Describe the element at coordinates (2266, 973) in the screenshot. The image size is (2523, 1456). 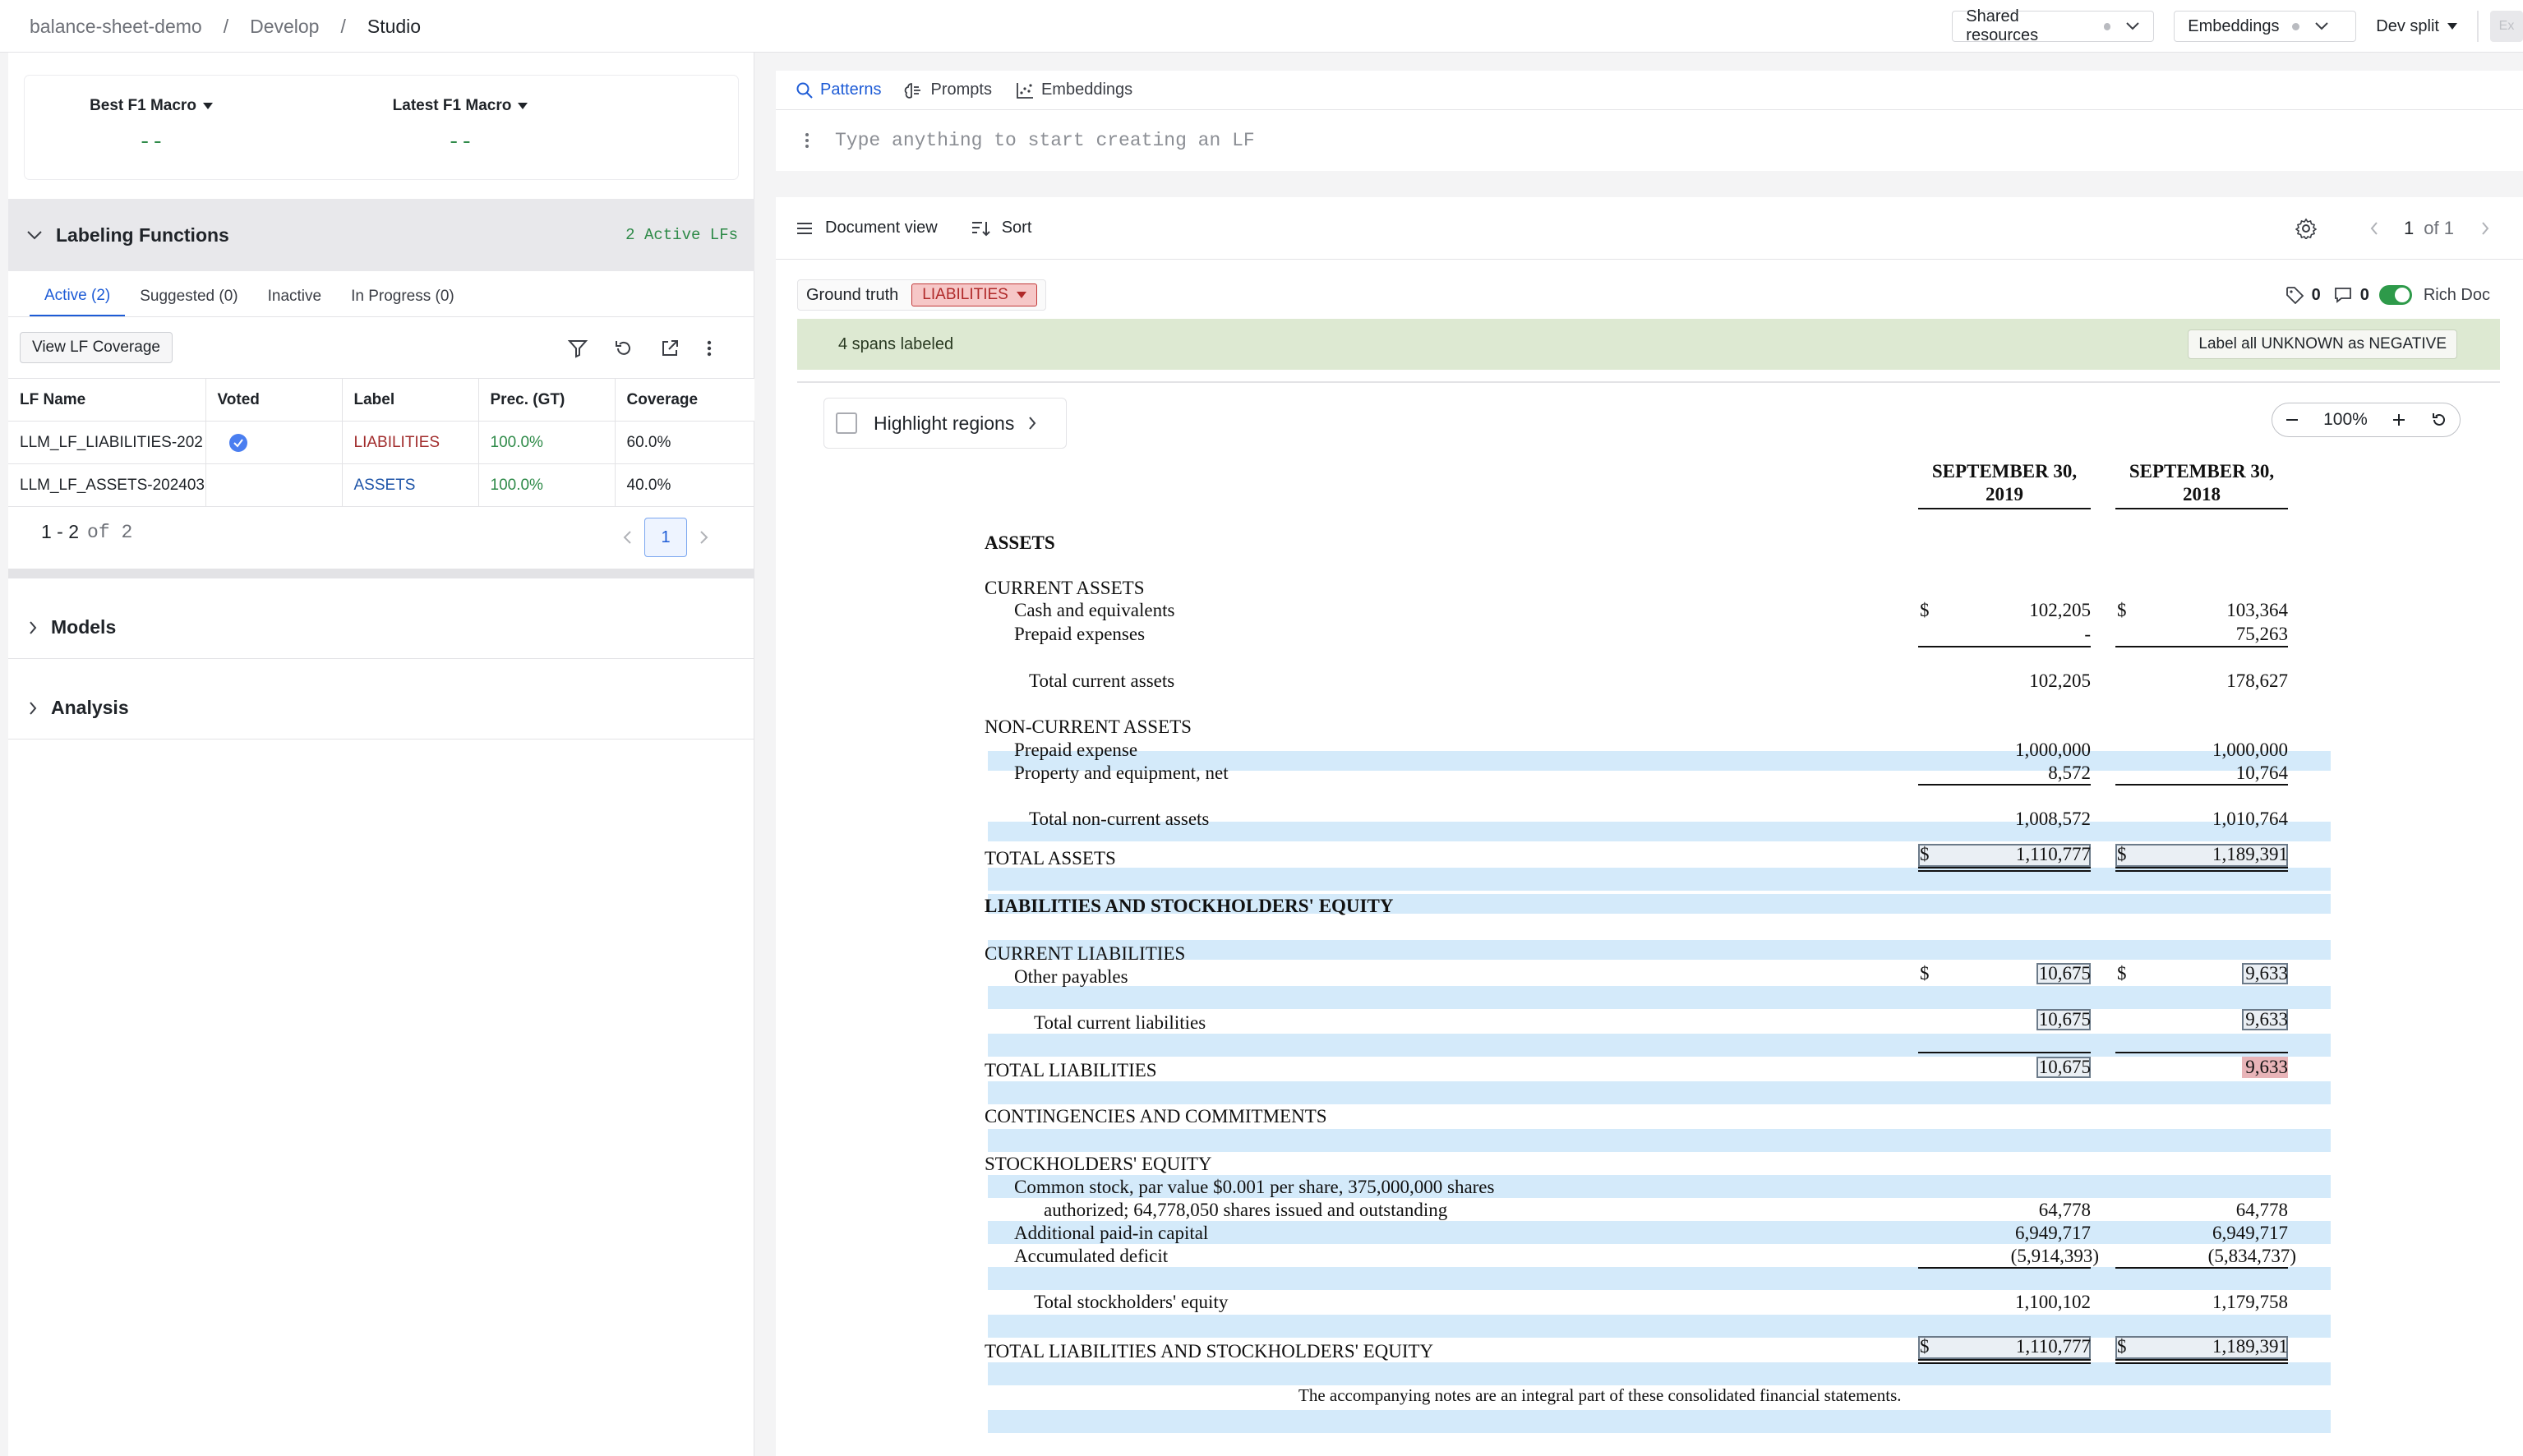
I see `other-payables-2018: 9,633` at that location.